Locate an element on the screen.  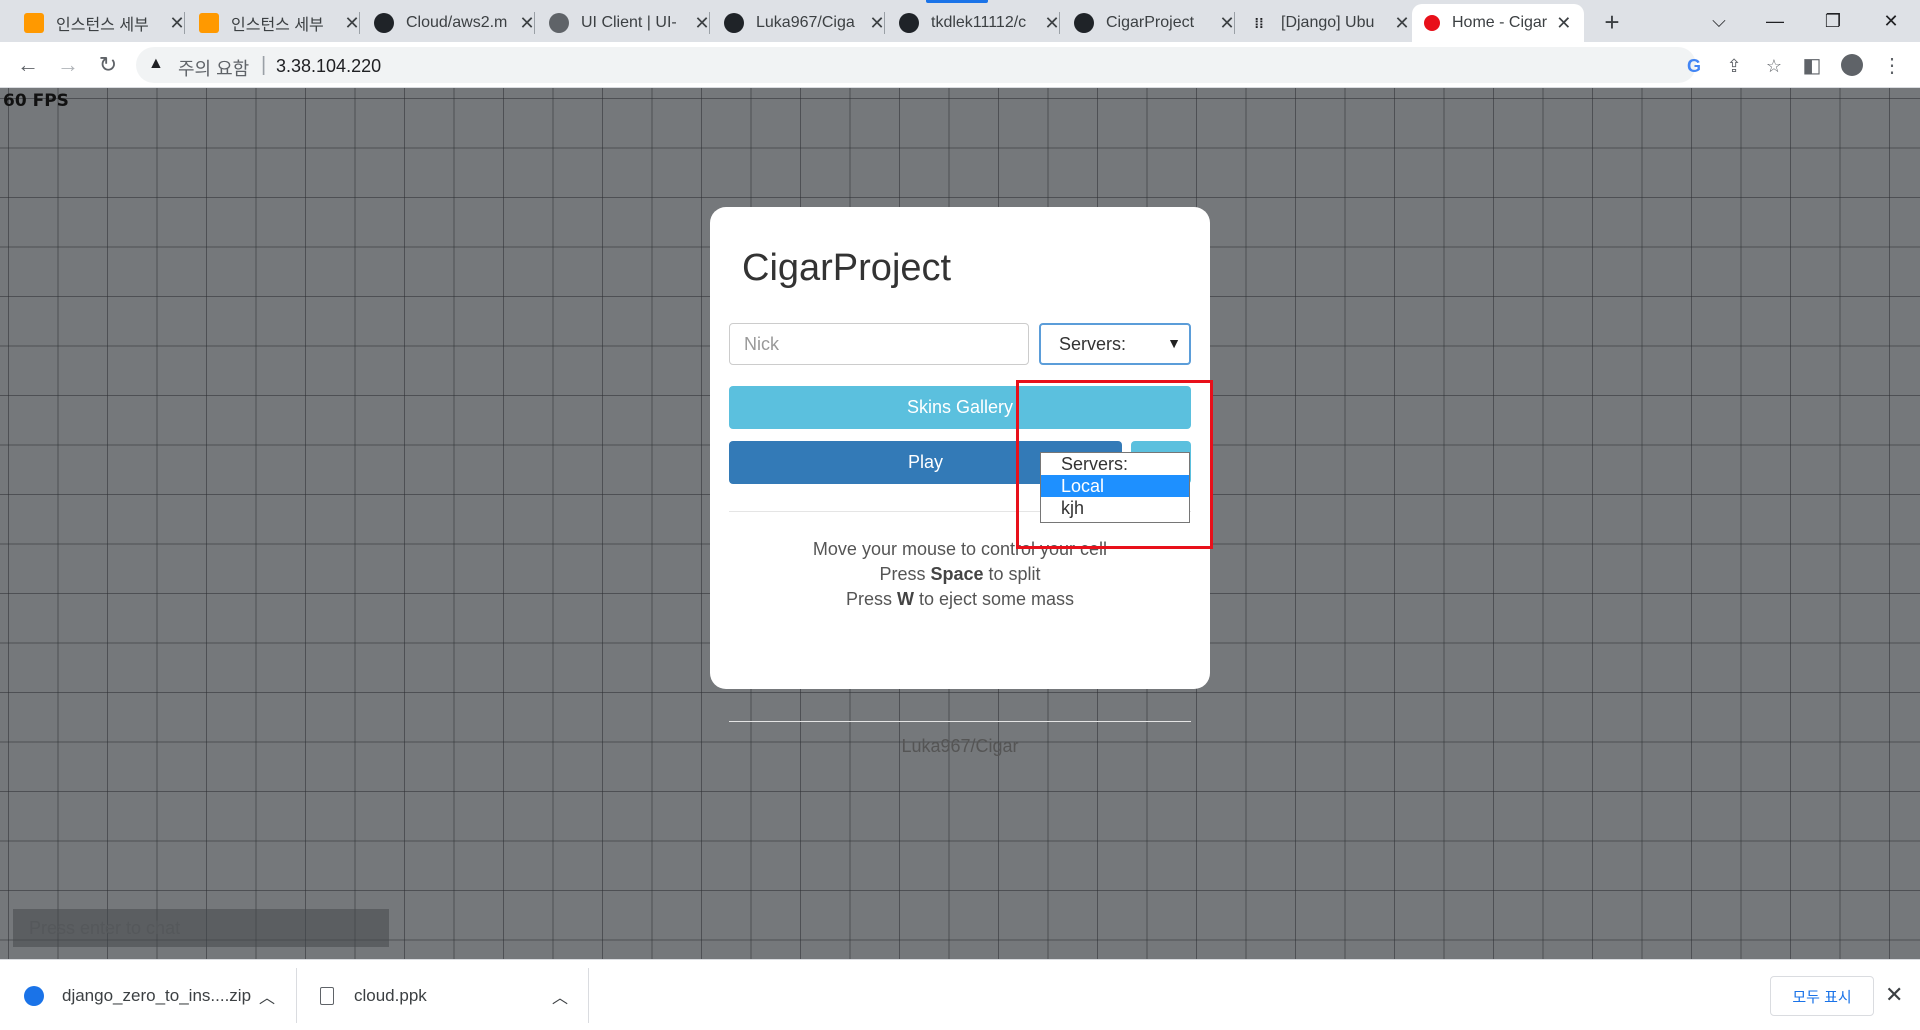
arrow-right-icon: → is located at coordinates (68, 64).